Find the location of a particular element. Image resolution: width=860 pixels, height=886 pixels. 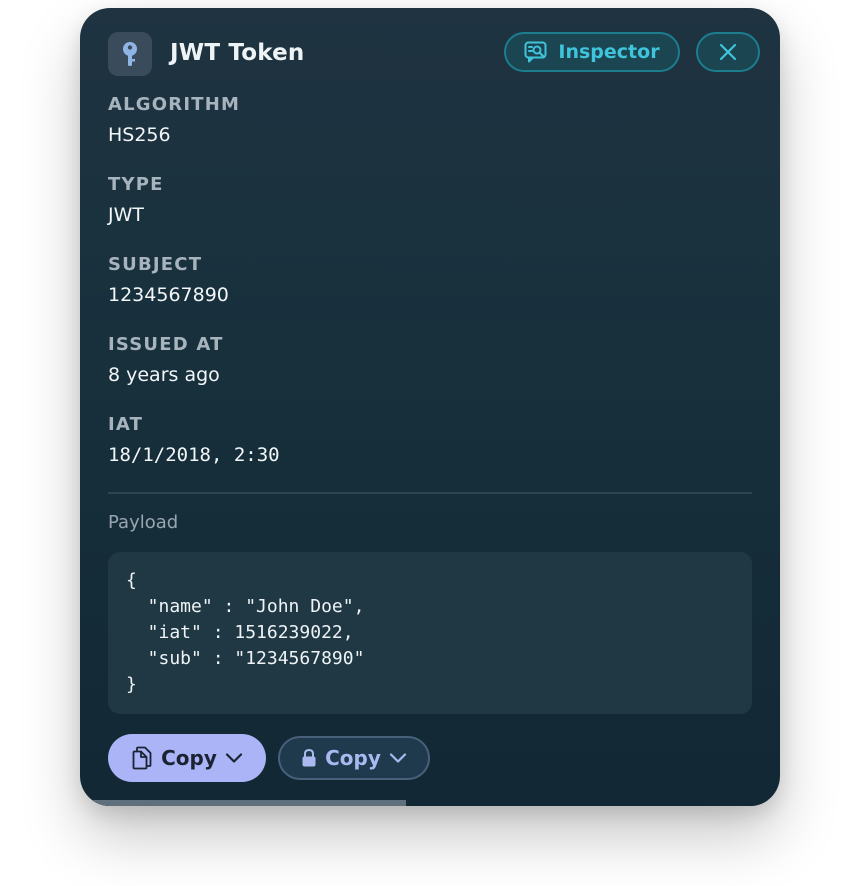

code-line: "iat" : 1516239022, is located at coordinates (240, 632).